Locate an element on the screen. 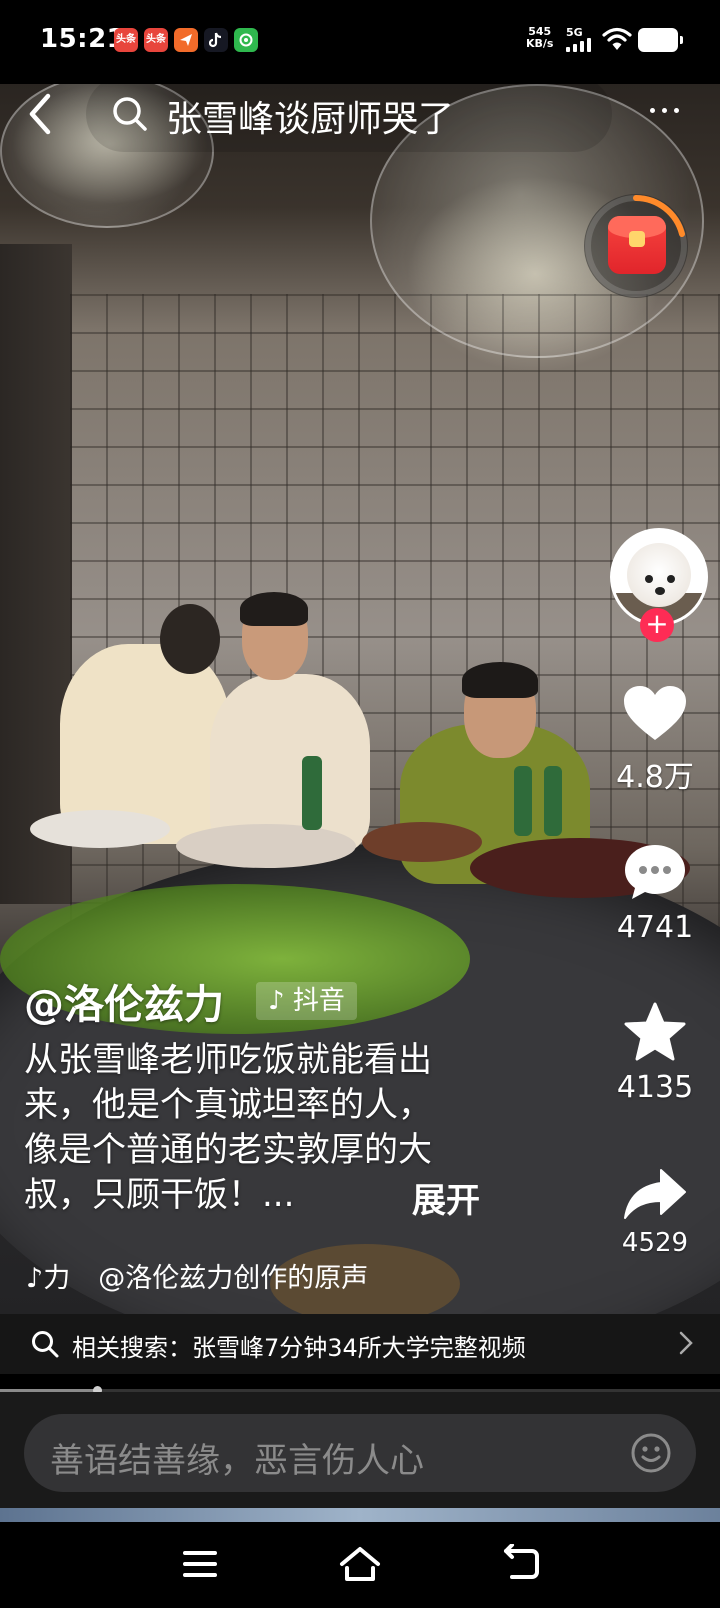 The image size is (720, 1608). system-nav-bar is located at coordinates (360, 1565).